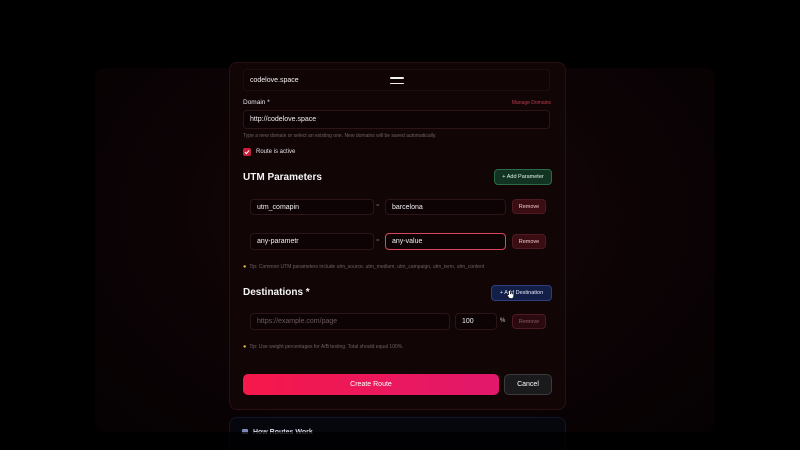 This screenshot has width=800, height=450. I want to click on domain-label: Domain *, so click(256, 102).